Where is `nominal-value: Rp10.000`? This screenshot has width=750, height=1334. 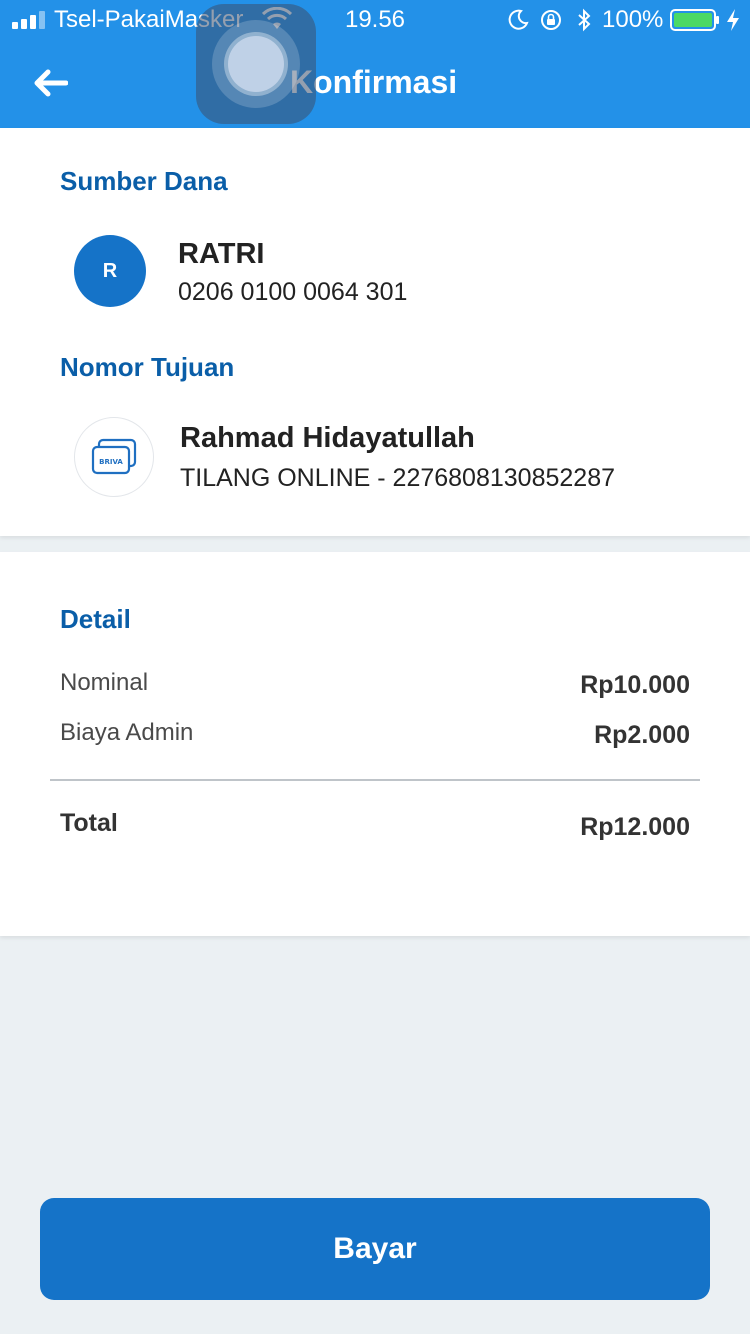
nominal-value: Rp10.000 is located at coordinates (635, 685).